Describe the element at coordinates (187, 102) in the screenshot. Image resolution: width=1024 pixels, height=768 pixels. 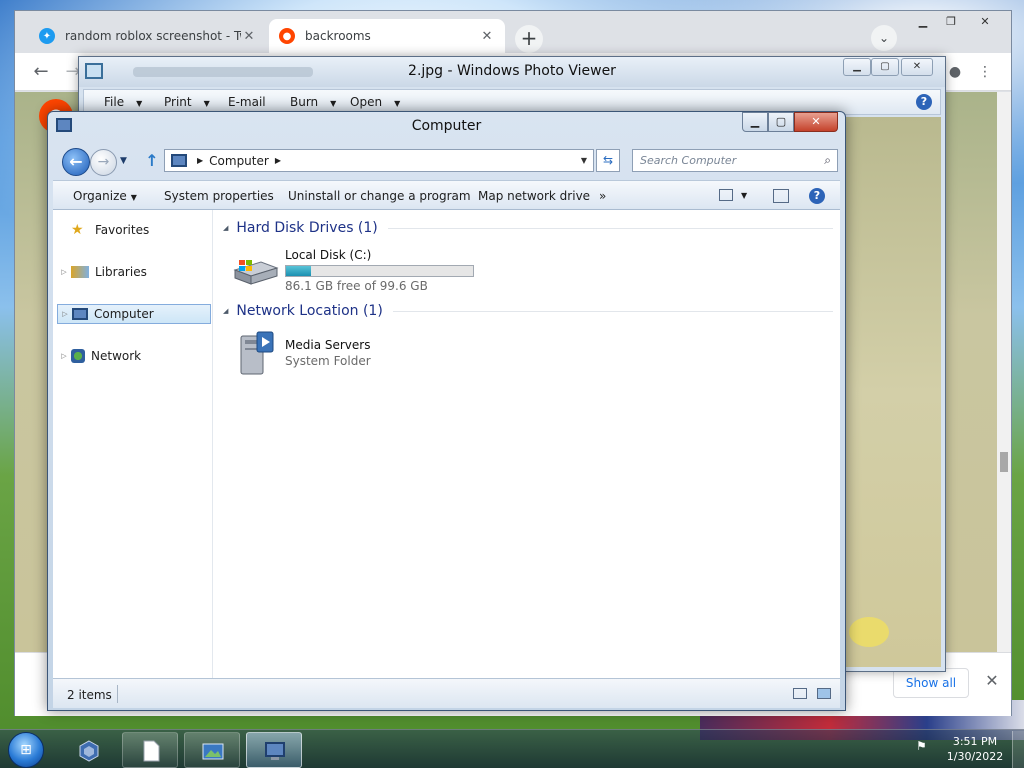
I see `menu-print: Print ▼` at that location.